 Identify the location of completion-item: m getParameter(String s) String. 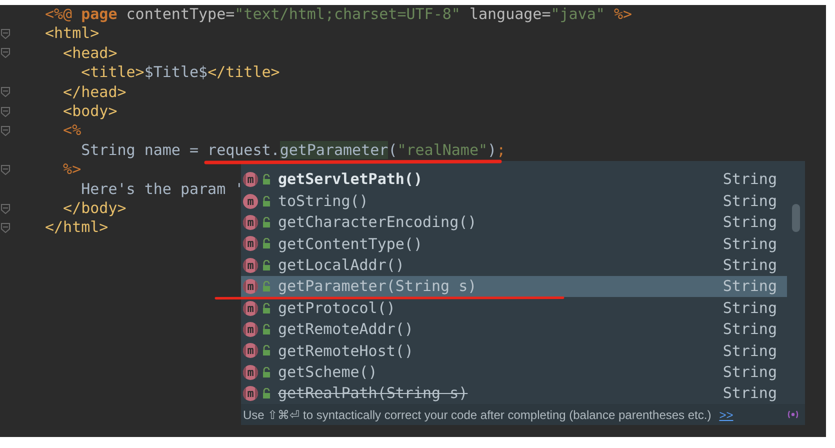
(514, 287).